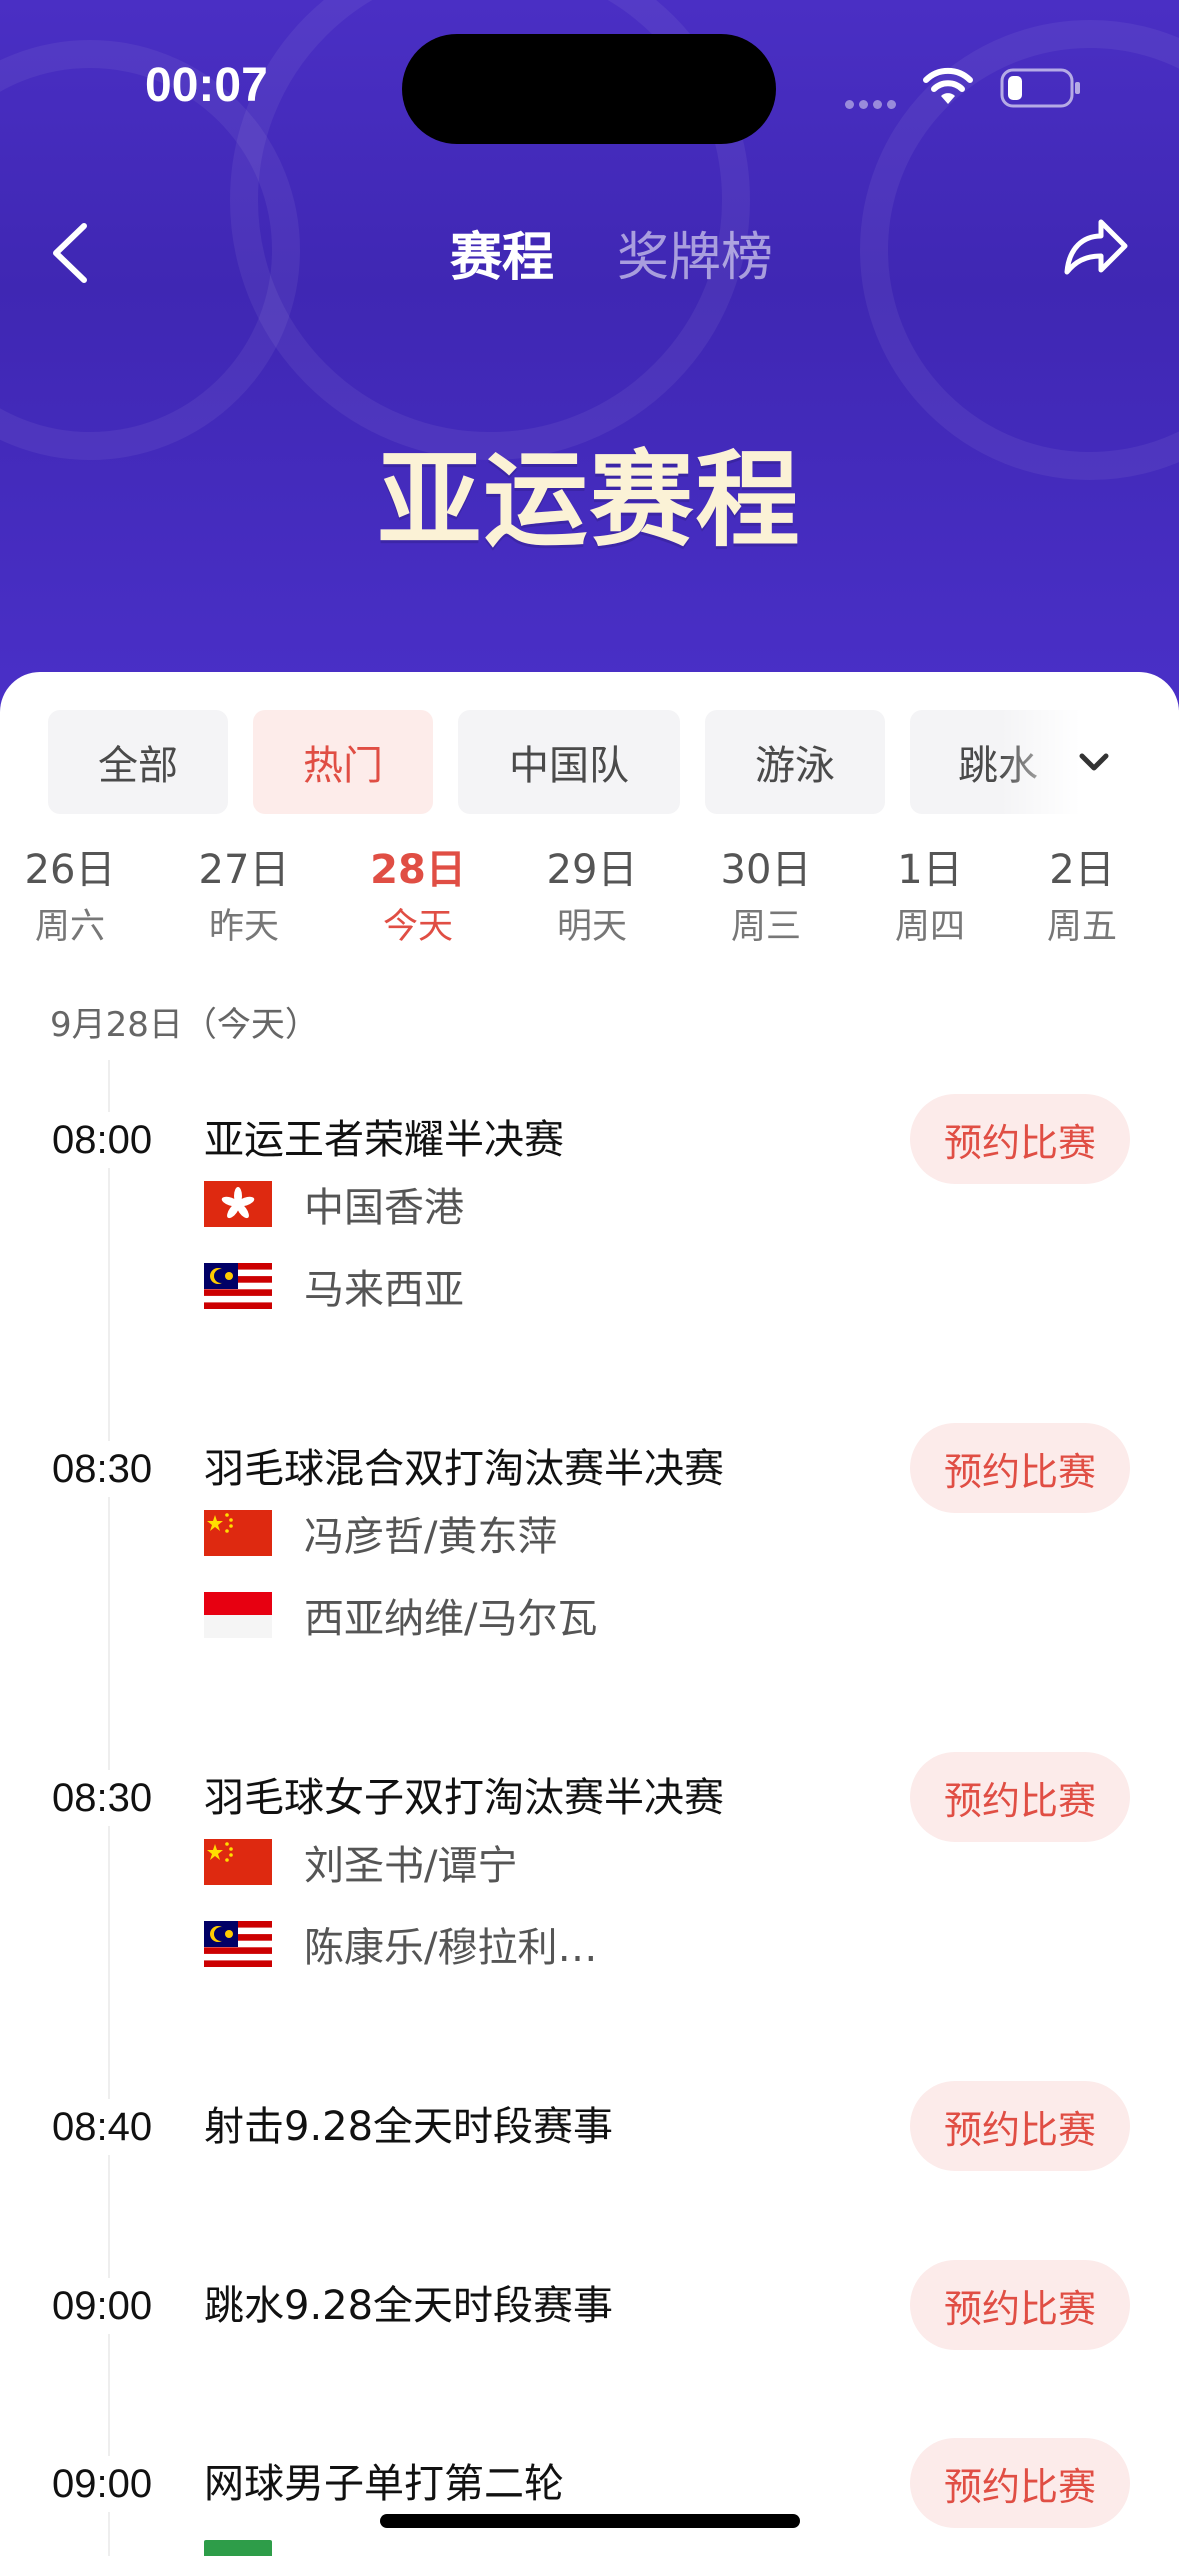 This screenshot has height=2556, width=1179. Describe the element at coordinates (238, 2548) in the screenshot. I see `flag-icon` at that location.